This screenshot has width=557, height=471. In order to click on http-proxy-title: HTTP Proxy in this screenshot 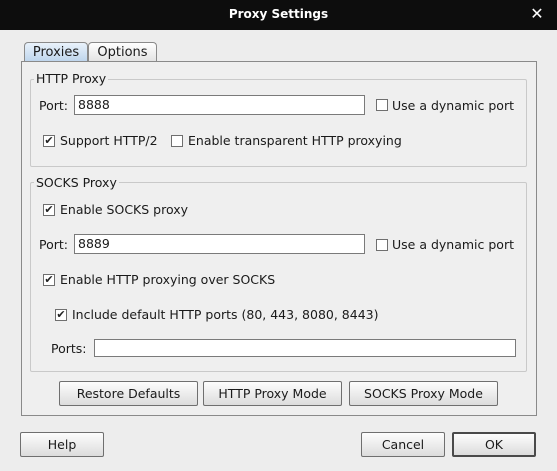, I will do `click(71, 78)`.